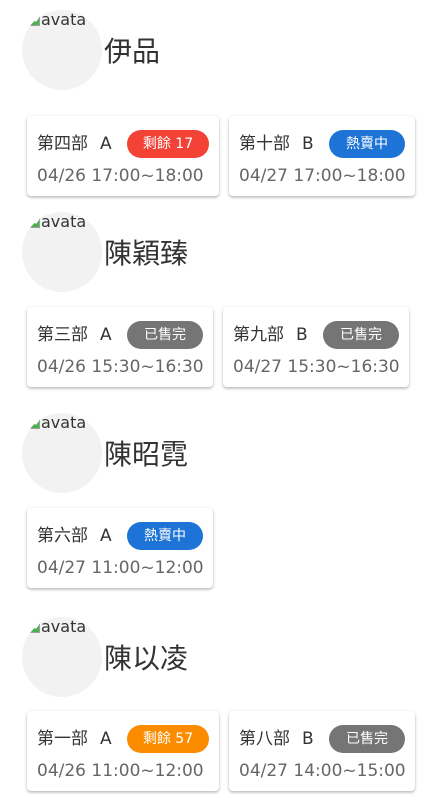 The image size is (442, 812). What do you see at coordinates (62, 536) in the screenshot?
I see `show-part: 第六部` at bounding box center [62, 536].